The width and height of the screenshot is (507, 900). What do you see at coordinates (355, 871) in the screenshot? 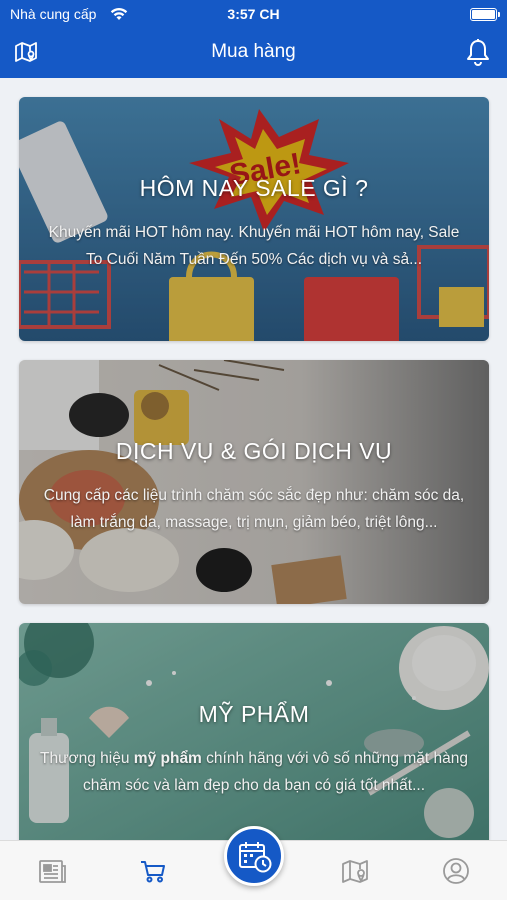
I see `map-icon` at bounding box center [355, 871].